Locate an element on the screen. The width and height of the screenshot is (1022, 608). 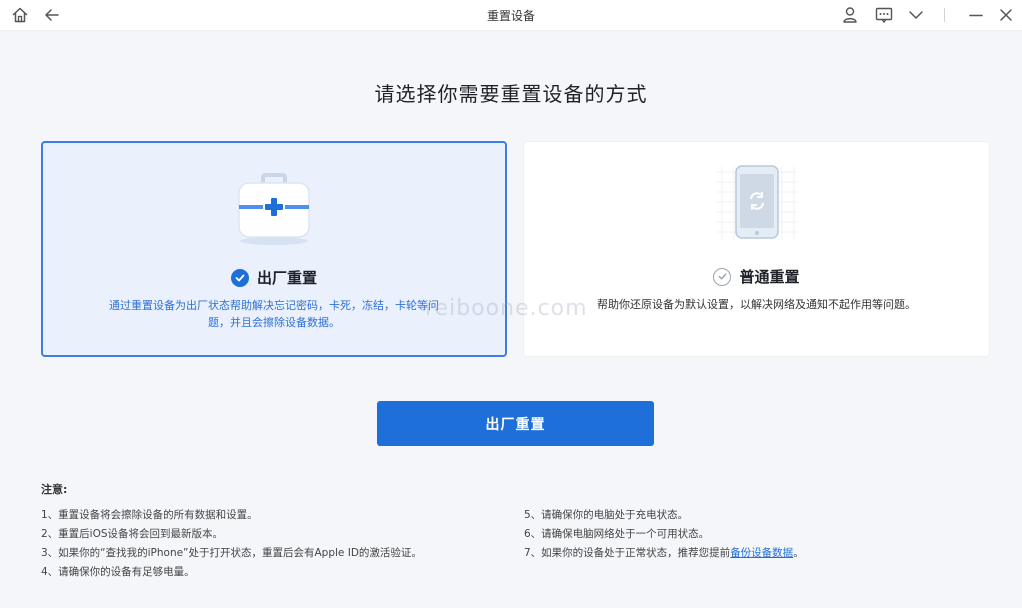
factory-reset-desc-line1: 通过重置设备为出厂状态帮助解决忘记密码，卡死，冻结，卡轮等问 is located at coordinates (274, 305).